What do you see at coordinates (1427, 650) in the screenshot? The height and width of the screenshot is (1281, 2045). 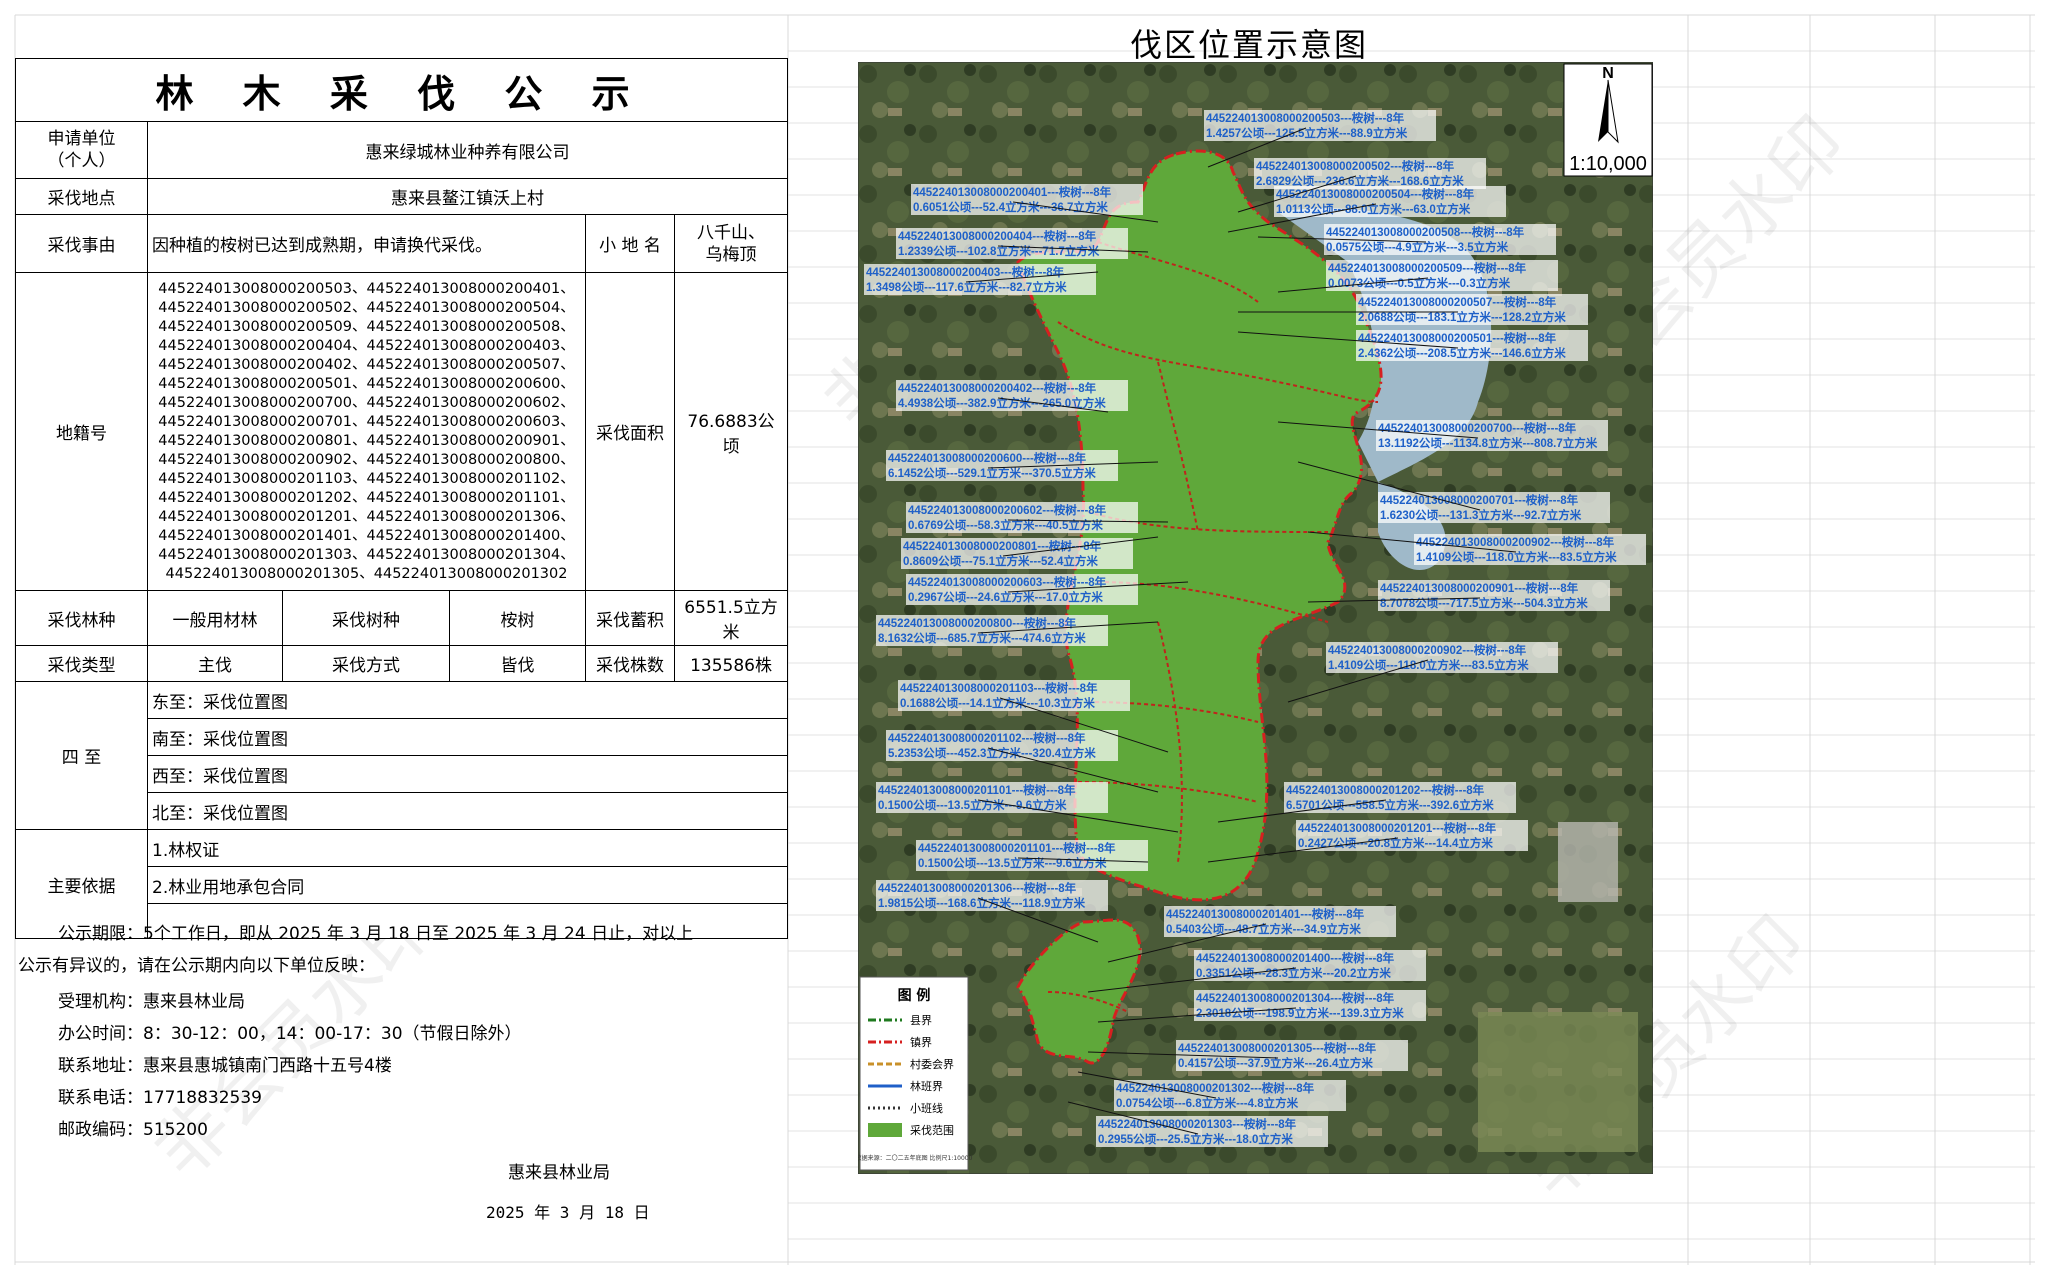 I see `parcel-label-id: 445224013008000200902---桉树---8年` at bounding box center [1427, 650].